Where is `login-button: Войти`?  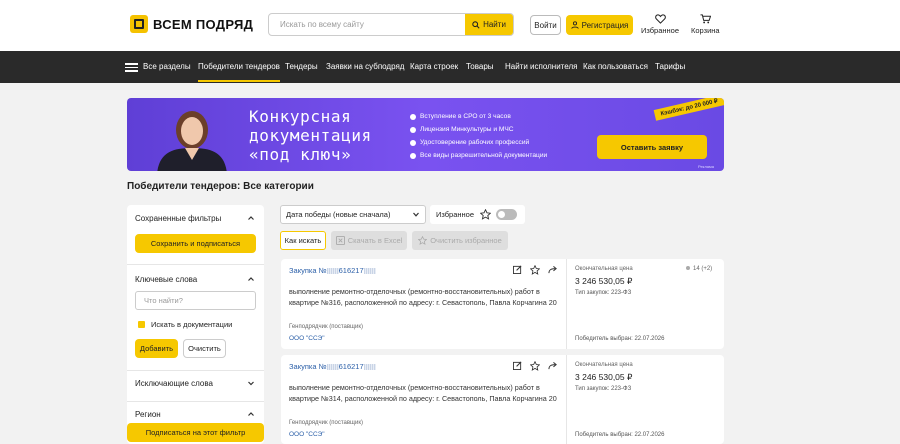 login-button: Войти is located at coordinates (545, 25).